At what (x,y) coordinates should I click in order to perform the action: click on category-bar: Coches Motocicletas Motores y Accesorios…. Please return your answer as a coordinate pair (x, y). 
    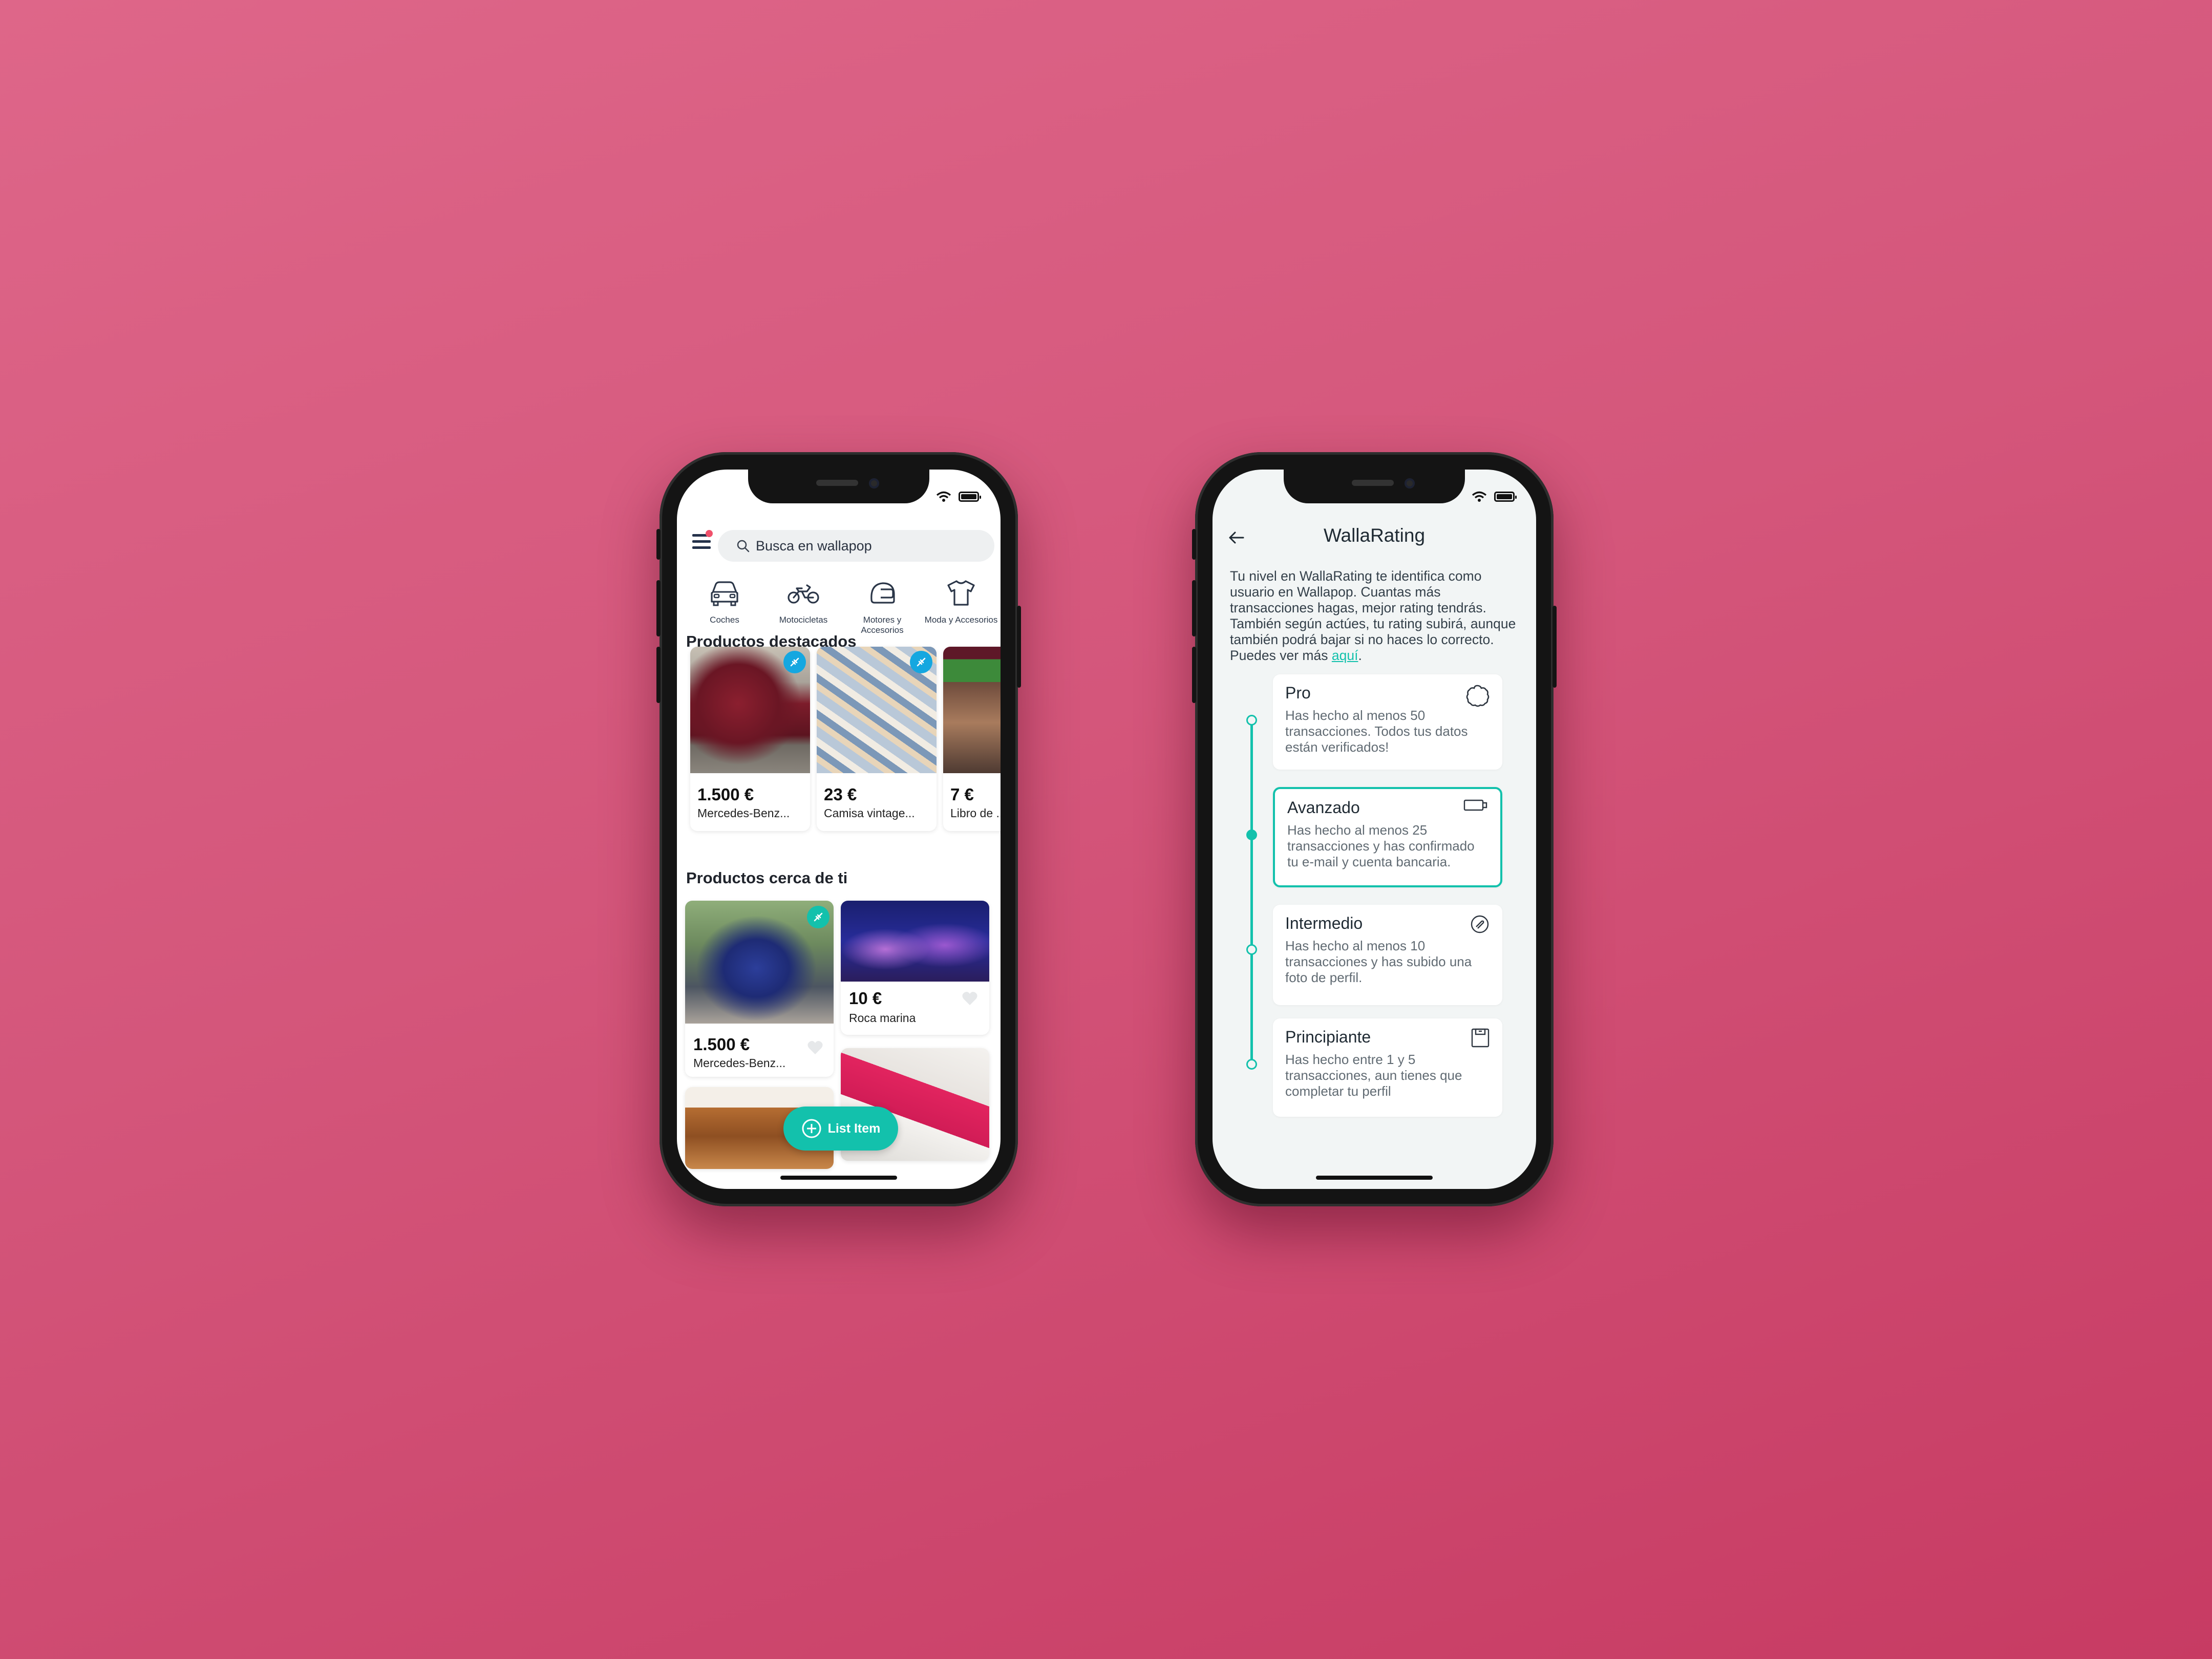
    Looking at the image, I should click on (843, 606).